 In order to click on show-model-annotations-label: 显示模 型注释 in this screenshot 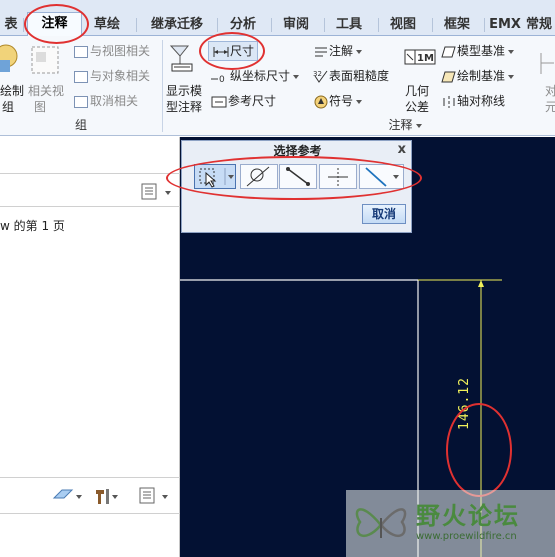, I will do `click(184, 99)`.